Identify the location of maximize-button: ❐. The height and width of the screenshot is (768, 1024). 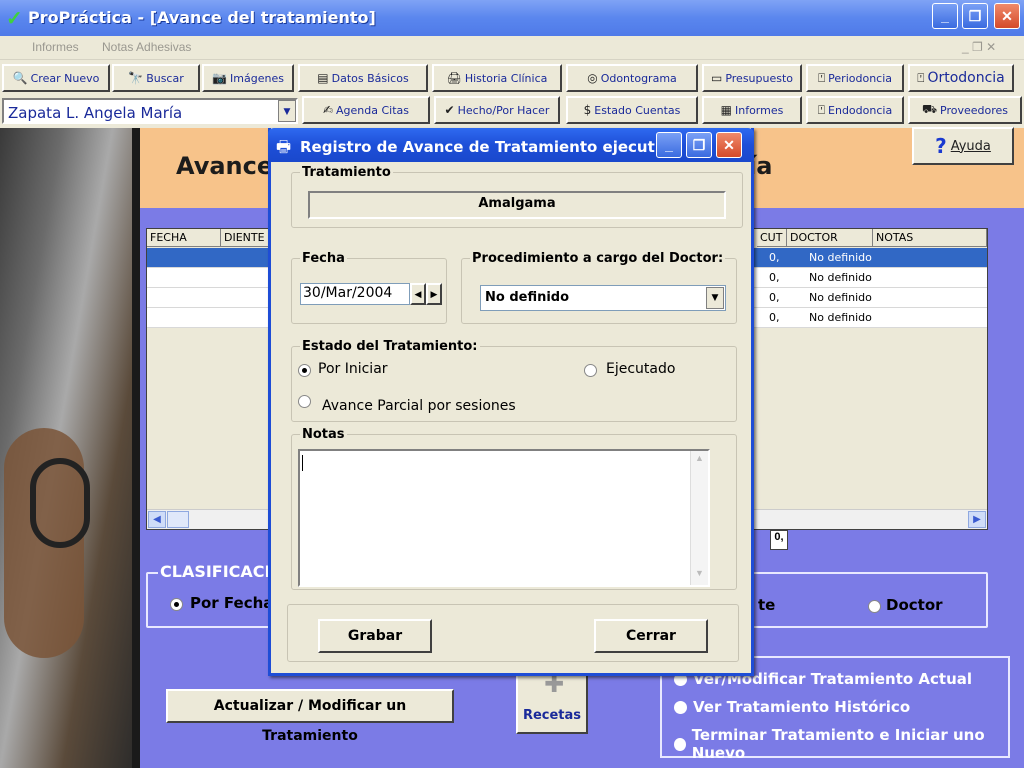
(975, 16).